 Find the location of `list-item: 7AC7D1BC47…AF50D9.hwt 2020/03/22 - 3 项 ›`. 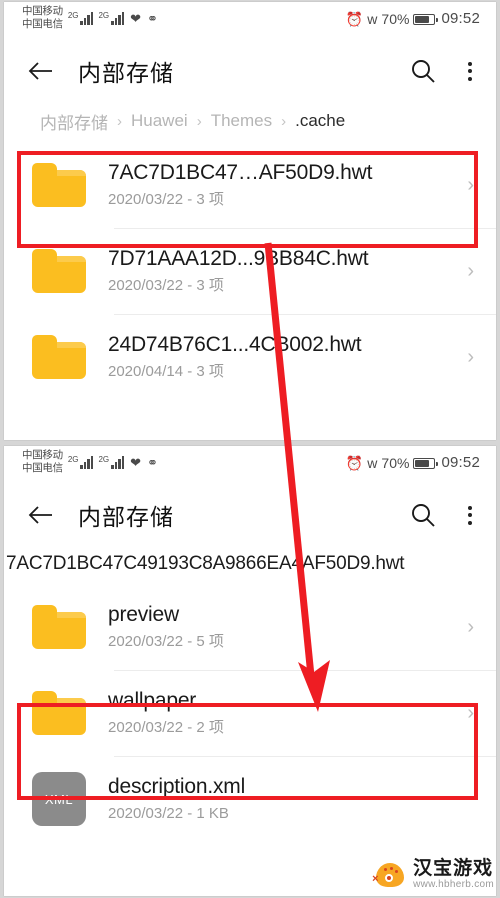

list-item: 7AC7D1BC47…AF50D9.hwt 2020/03/22 - 3 项 › is located at coordinates (250, 185).